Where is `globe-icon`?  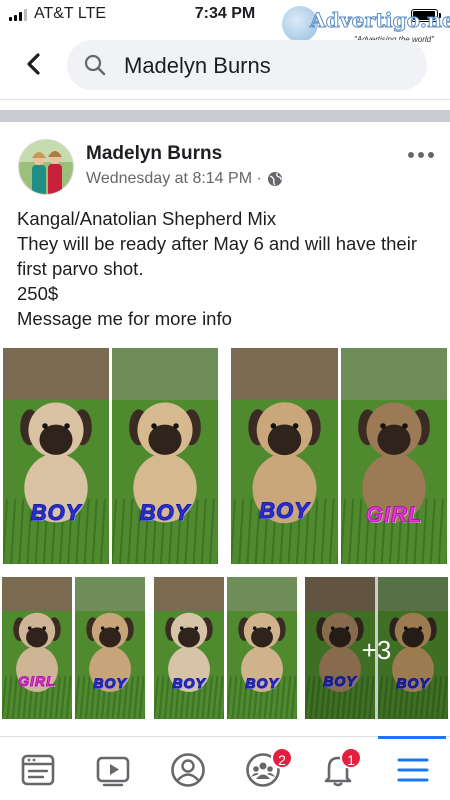 globe-icon is located at coordinates (274, 179).